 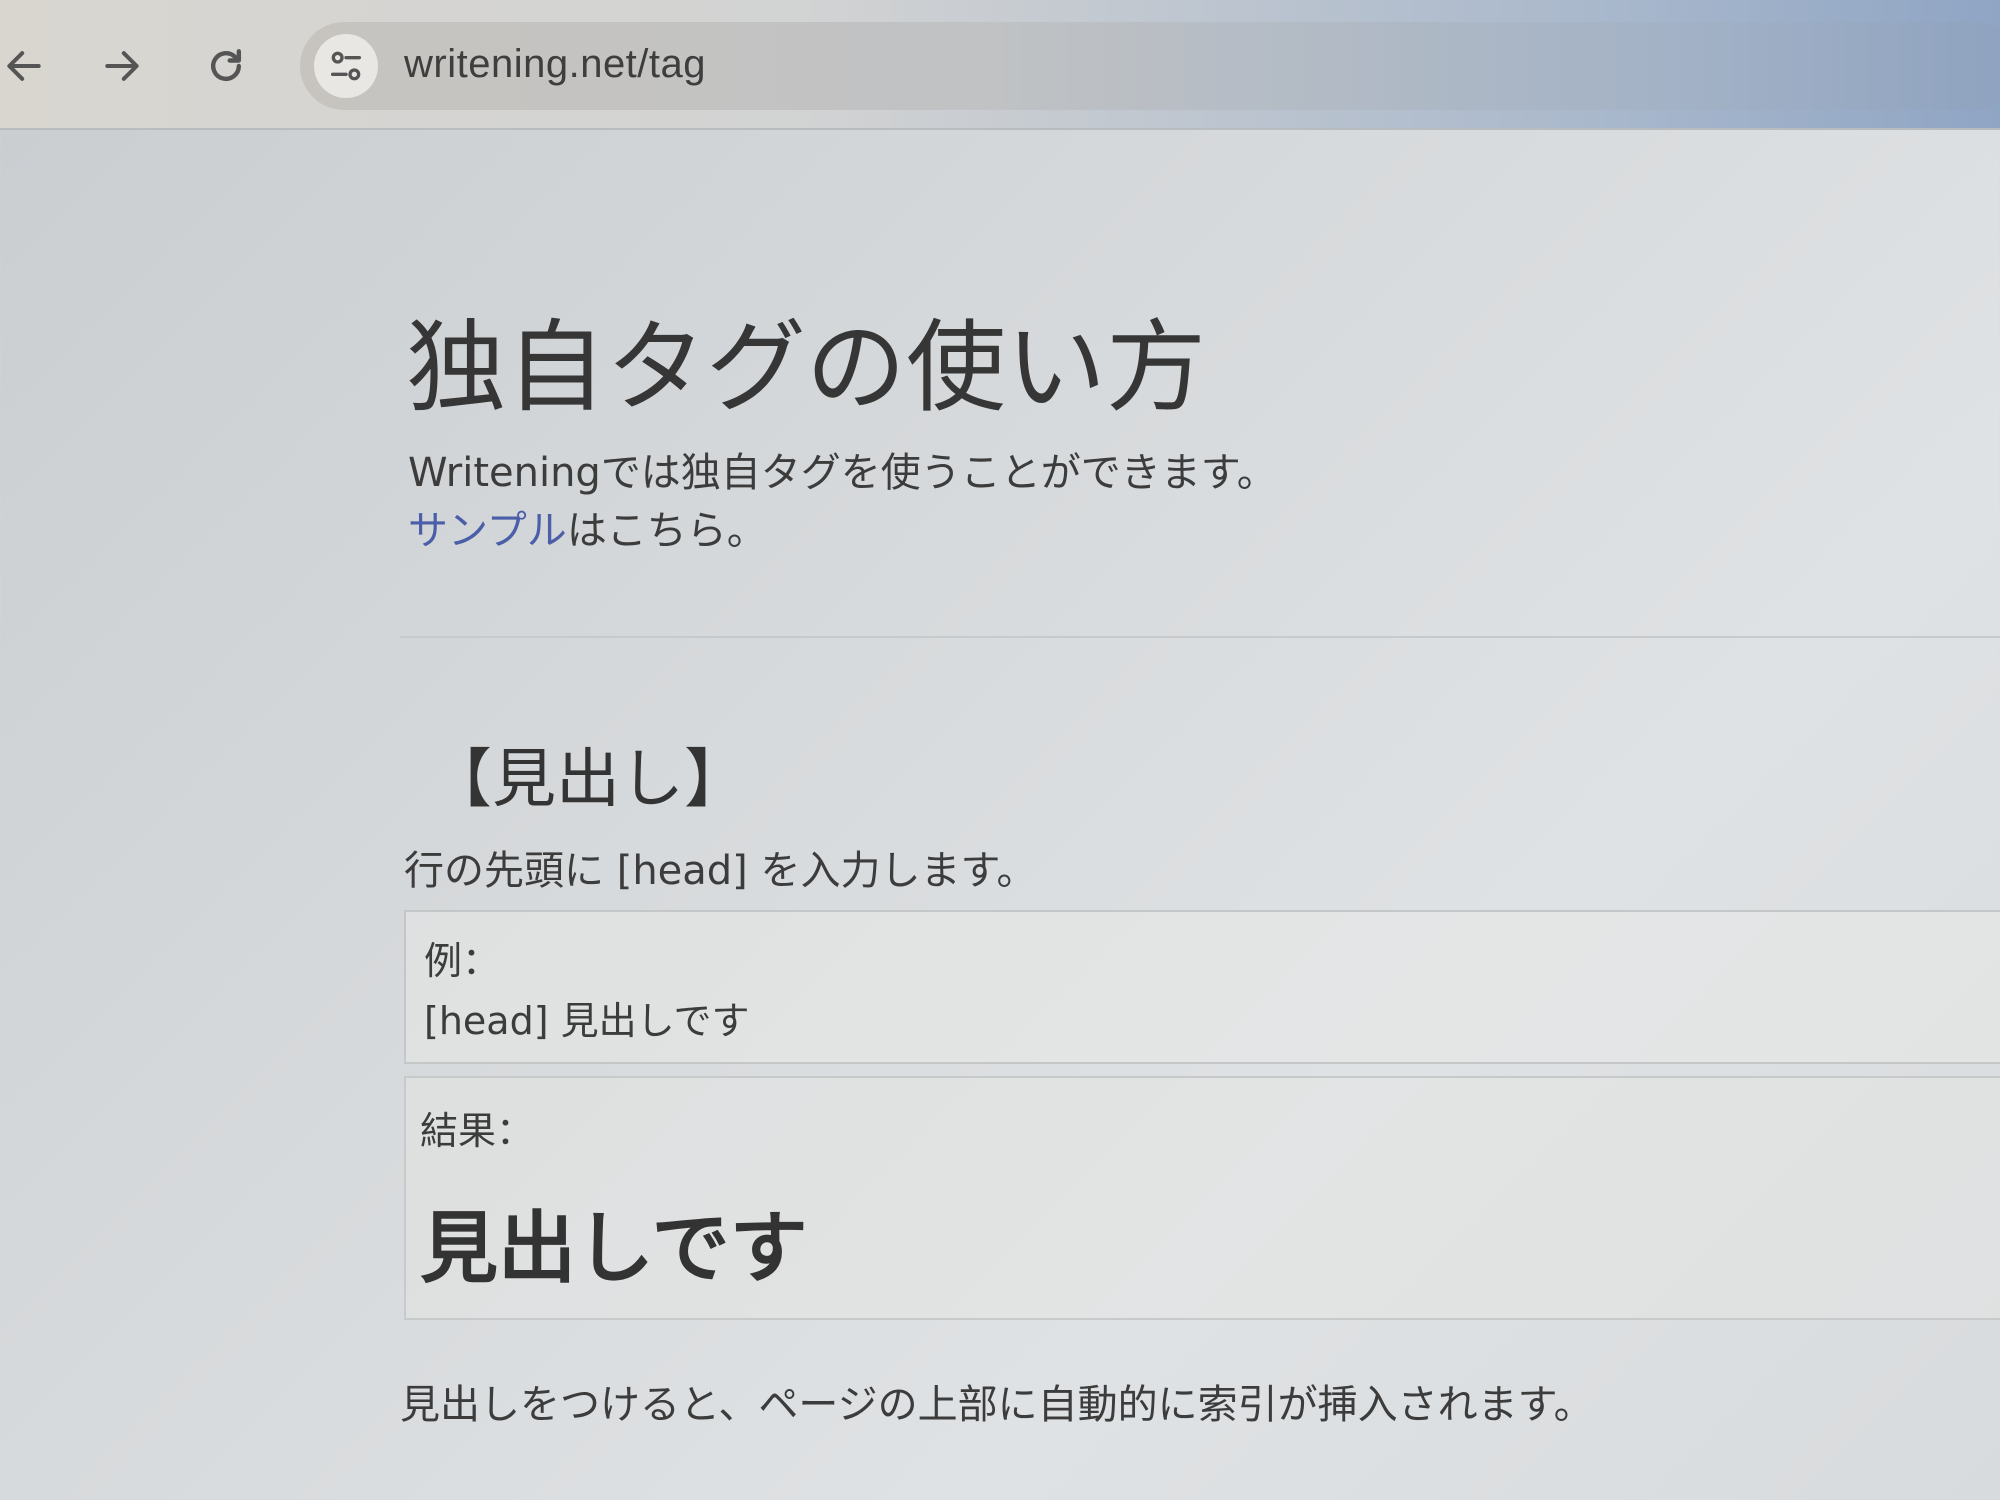 What do you see at coordinates (806, 367) in the screenshot?
I see `page-title: 独自タグの使い方` at bounding box center [806, 367].